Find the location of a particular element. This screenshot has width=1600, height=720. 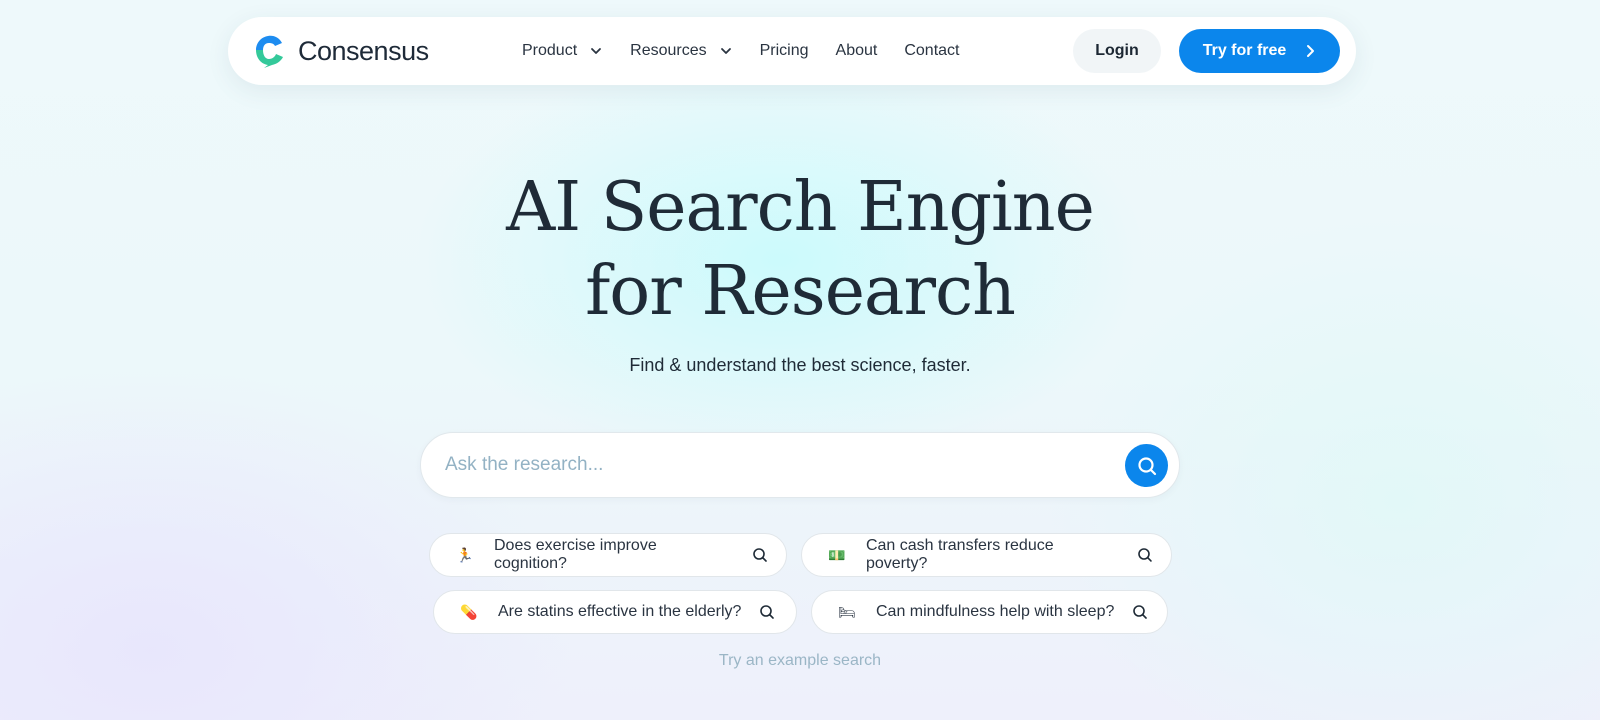

pill-icon: 💊 is located at coordinates (469, 611).